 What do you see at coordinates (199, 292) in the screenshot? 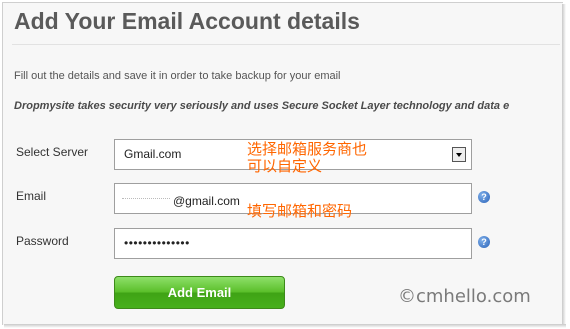
I see `add-email-button: Add Email` at bounding box center [199, 292].